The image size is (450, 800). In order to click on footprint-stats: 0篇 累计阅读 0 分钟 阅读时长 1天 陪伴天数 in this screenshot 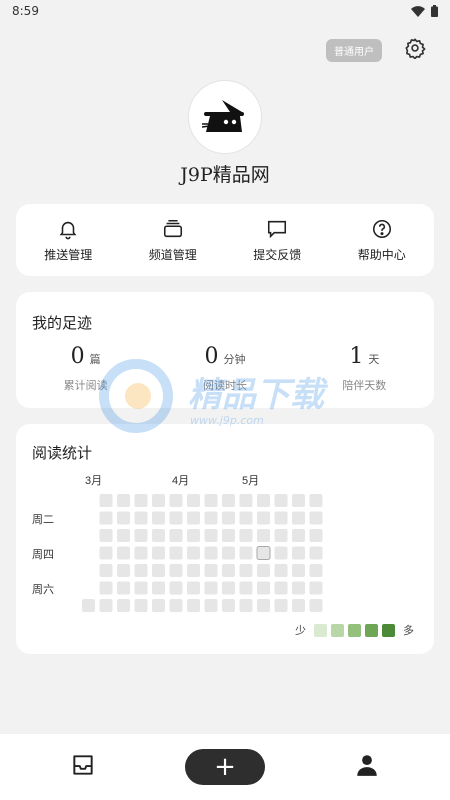, I will do `click(225, 368)`.